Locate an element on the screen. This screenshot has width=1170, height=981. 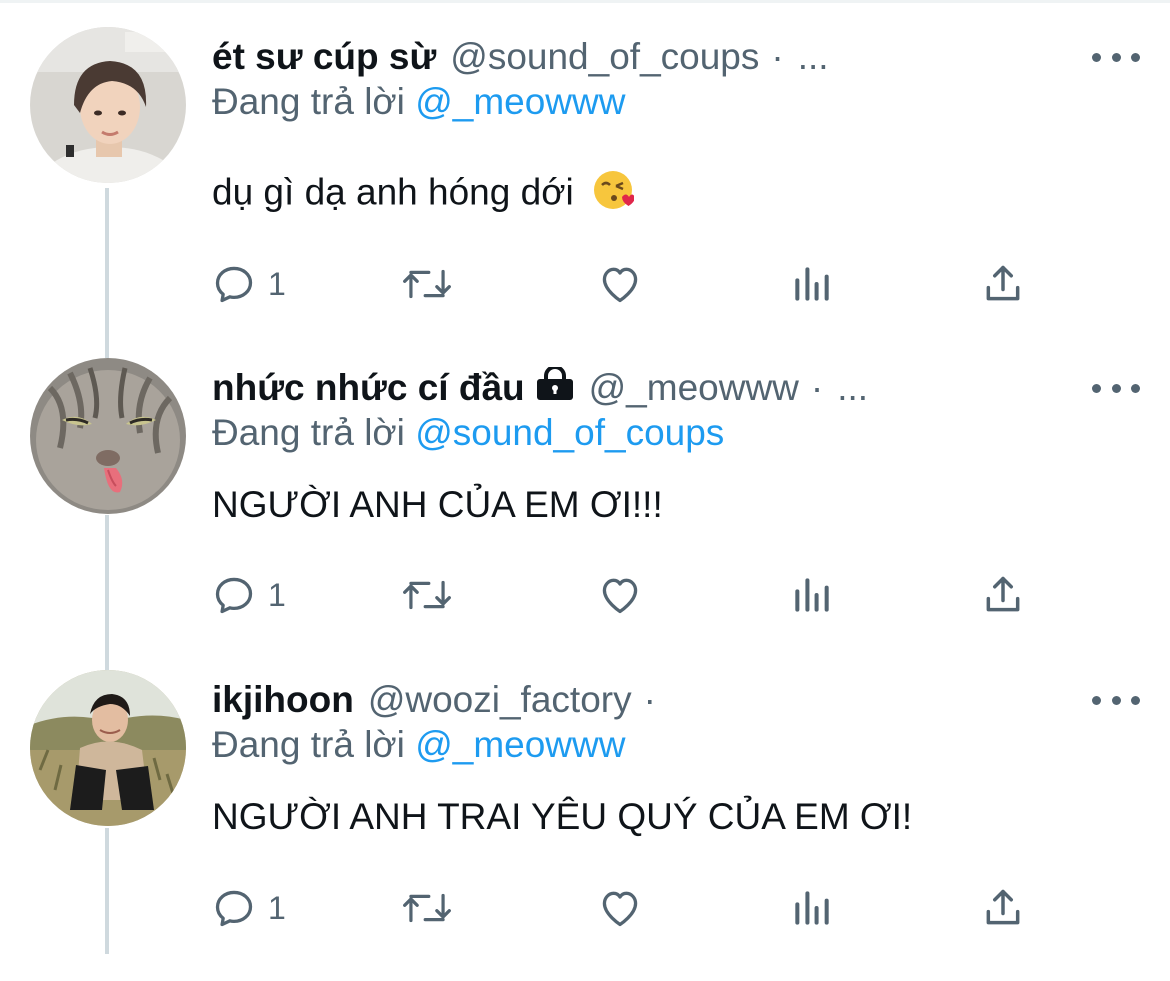
top-divider is located at coordinates (585, 1).